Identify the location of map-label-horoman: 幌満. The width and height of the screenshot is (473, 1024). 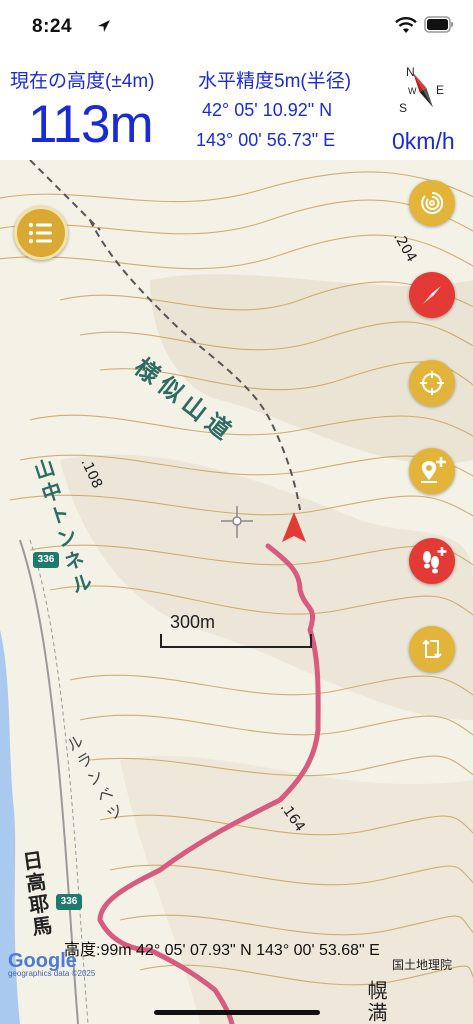
(376, 1002).